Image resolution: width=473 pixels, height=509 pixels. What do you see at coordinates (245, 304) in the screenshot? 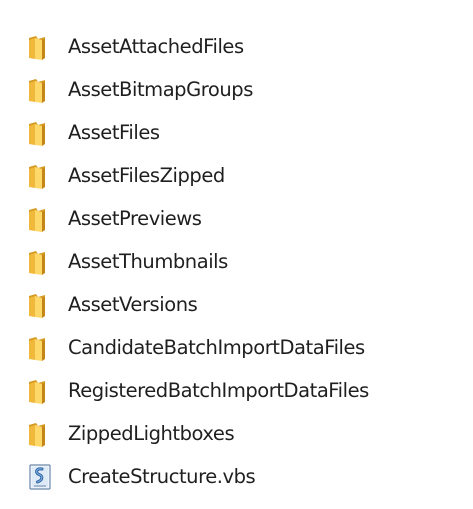
I see `list-item-asset-versions: AssetVersions` at bounding box center [245, 304].